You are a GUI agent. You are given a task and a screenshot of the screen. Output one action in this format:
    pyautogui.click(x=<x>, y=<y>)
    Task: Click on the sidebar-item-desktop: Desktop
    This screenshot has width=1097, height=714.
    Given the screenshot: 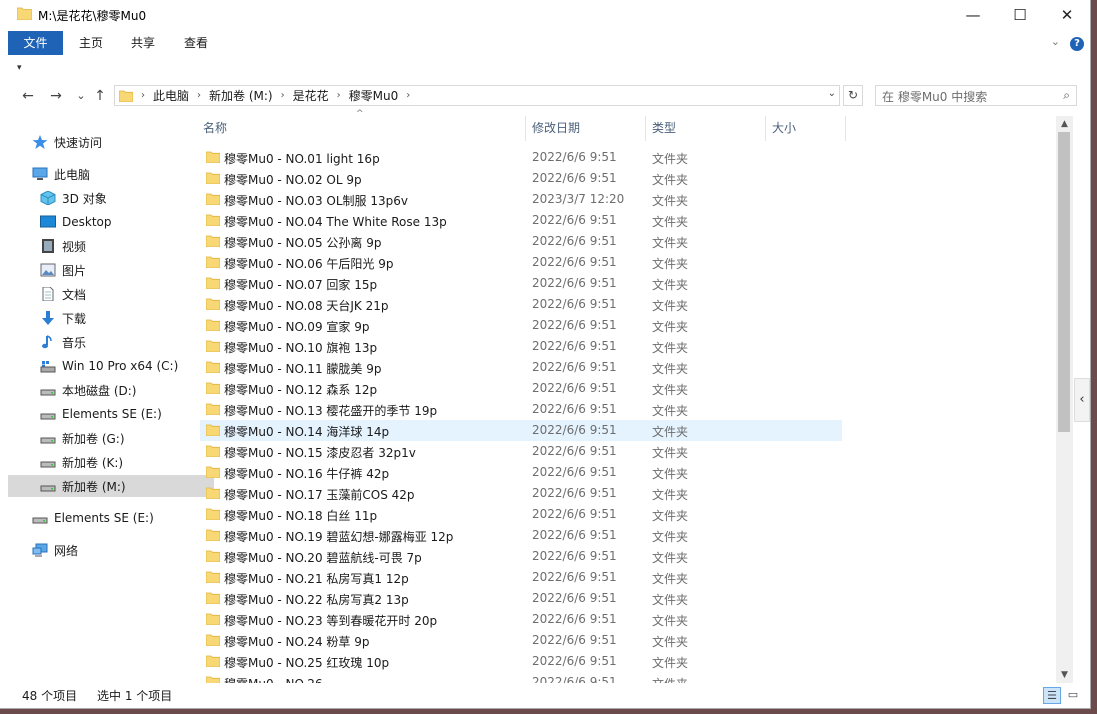 What is the action you would take?
    pyautogui.click(x=111, y=222)
    